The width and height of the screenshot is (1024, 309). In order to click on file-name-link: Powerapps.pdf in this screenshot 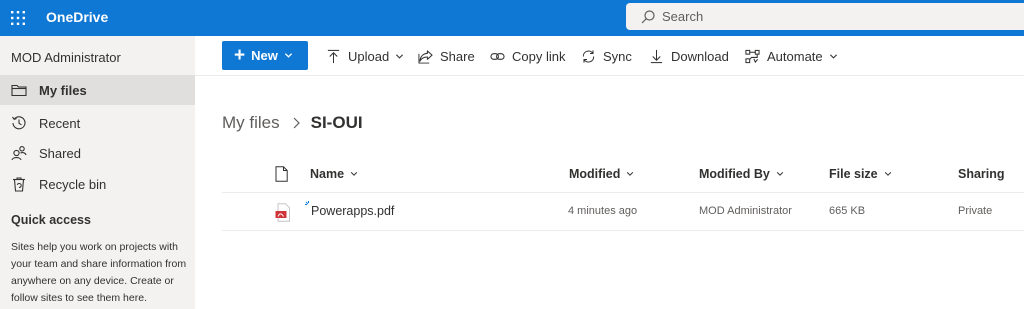, I will do `click(352, 211)`.